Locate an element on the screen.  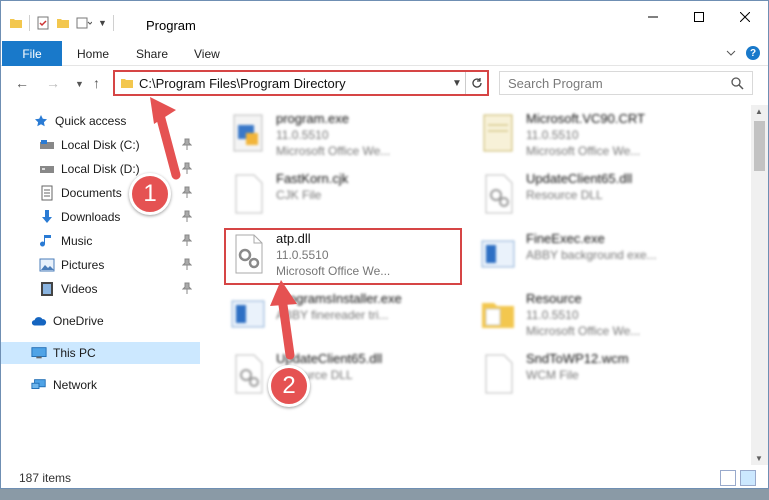
selected-file-highlight is located at coordinates (343, 256).